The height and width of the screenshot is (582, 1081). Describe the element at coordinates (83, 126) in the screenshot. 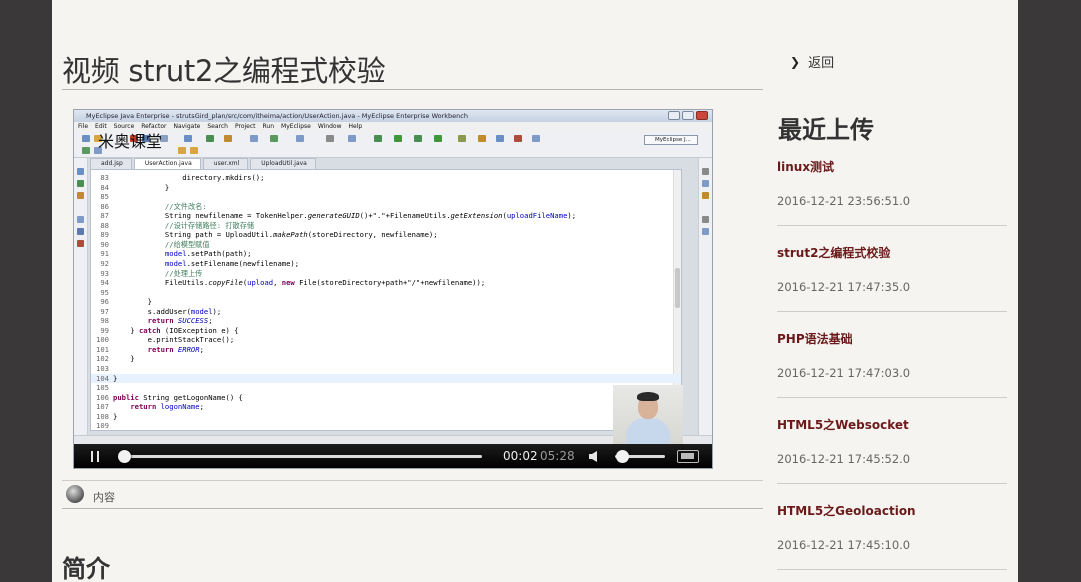

I see `video-menu-item: File` at that location.